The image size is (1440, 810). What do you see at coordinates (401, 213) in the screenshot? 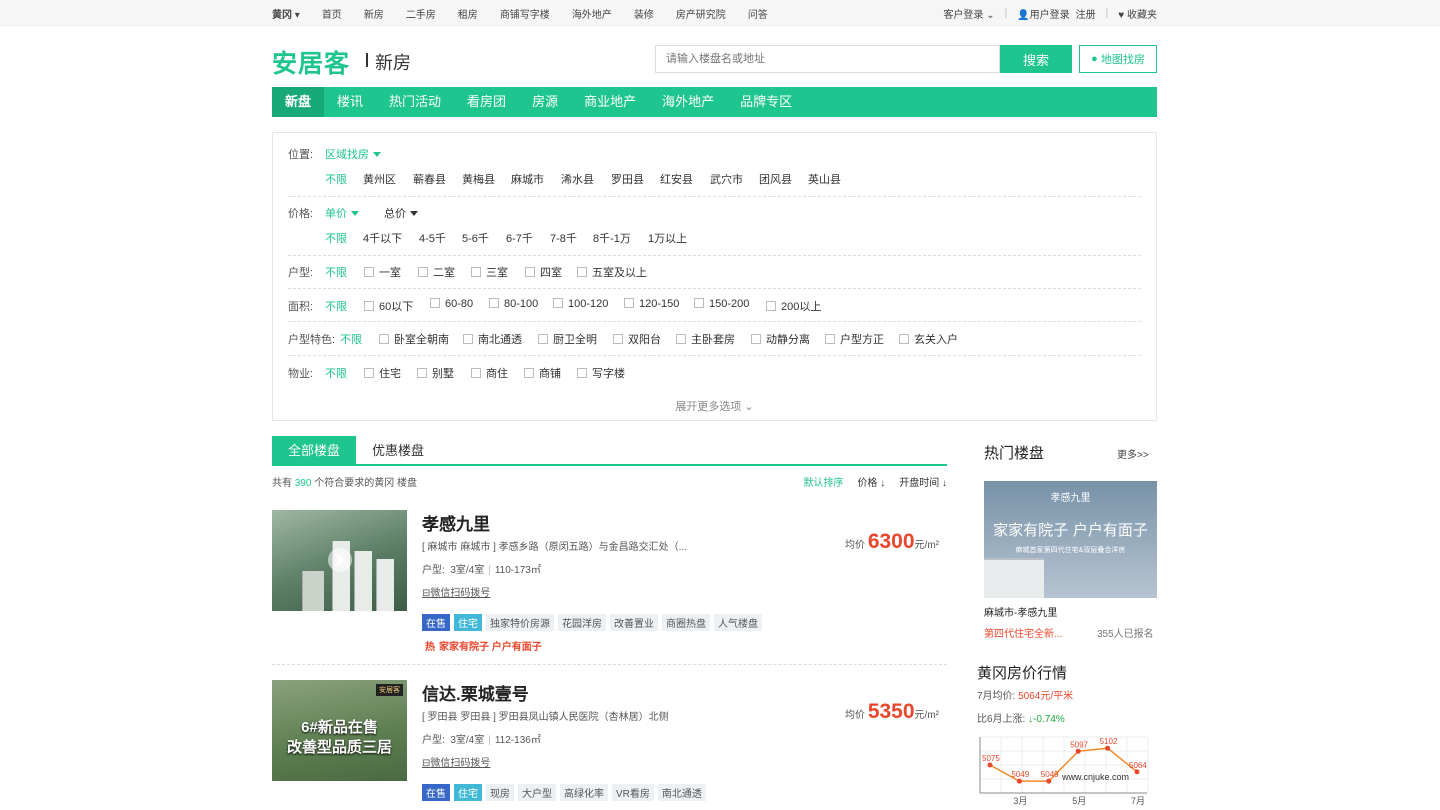
I see `total-price-dropdown: 总价` at bounding box center [401, 213].